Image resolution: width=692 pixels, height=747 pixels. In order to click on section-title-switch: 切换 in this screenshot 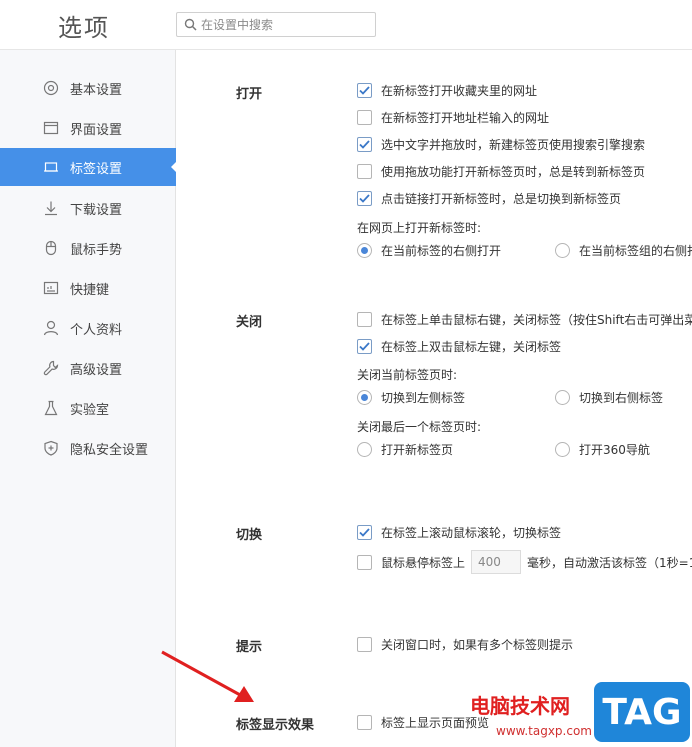, I will do `click(249, 535)`.